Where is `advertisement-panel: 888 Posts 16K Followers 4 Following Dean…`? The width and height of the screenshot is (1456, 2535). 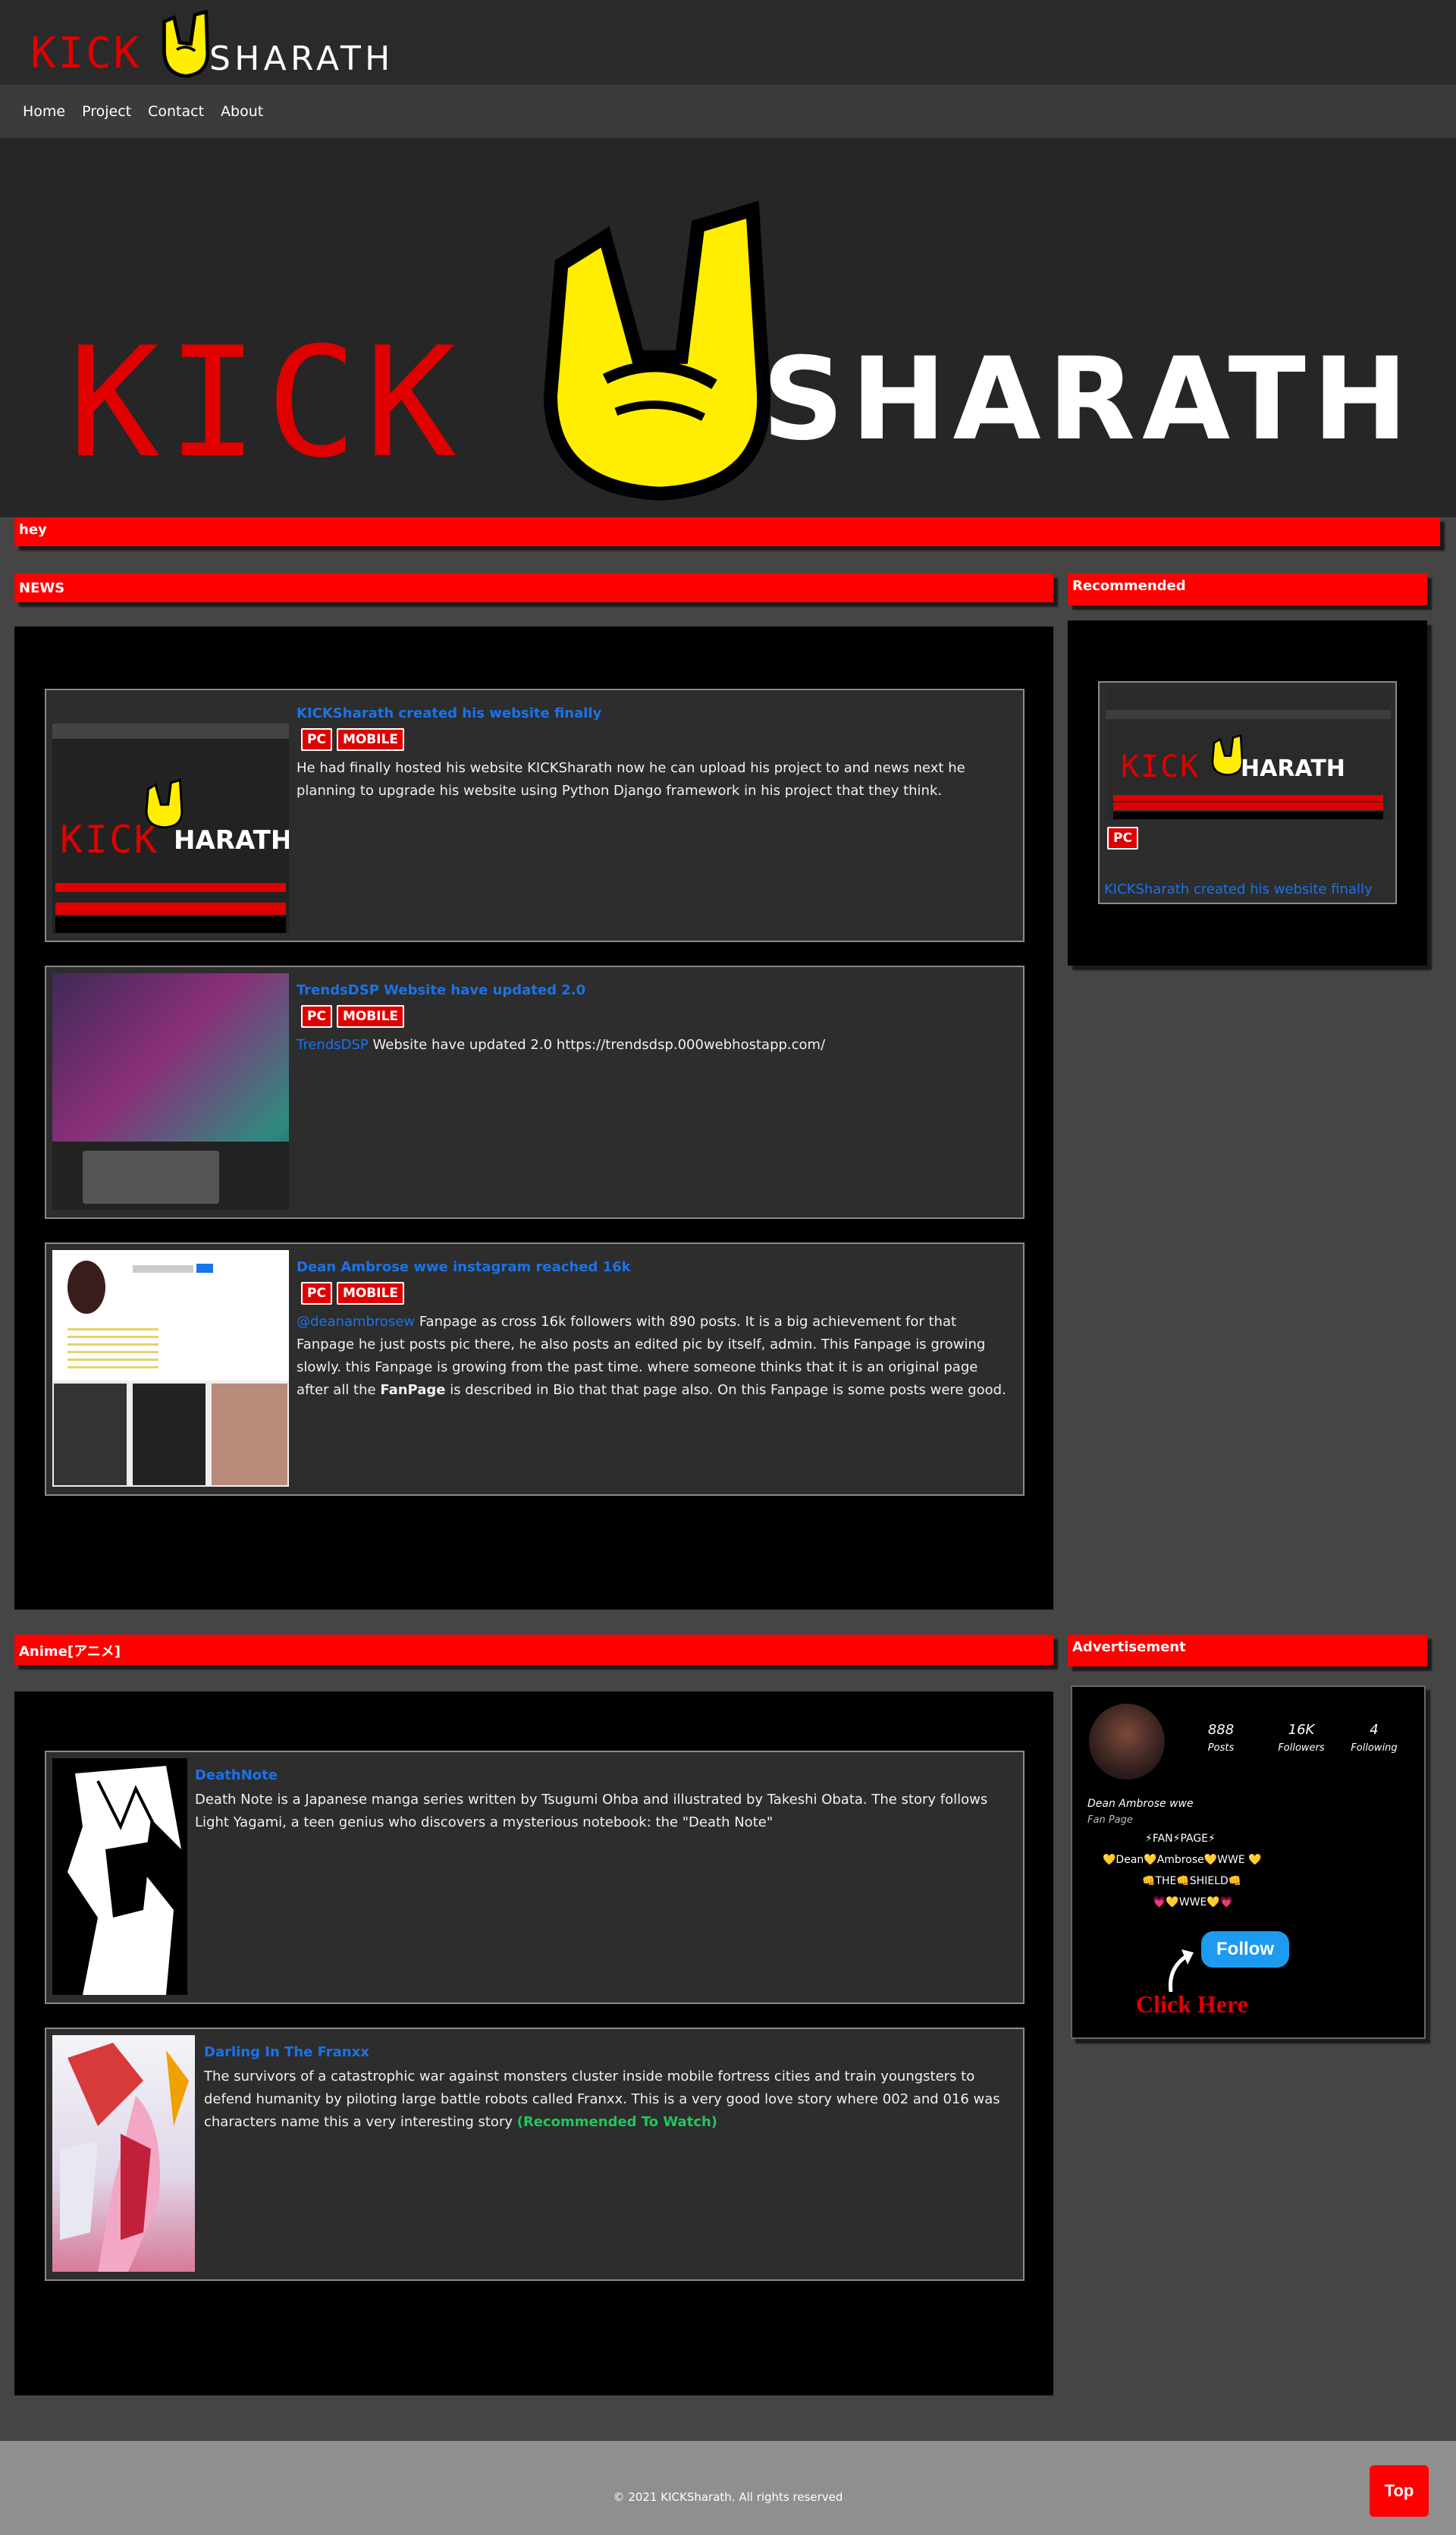
advertisement-panel: 888 Posts 16K Followers 4 Following Dean… is located at coordinates (1248, 1862).